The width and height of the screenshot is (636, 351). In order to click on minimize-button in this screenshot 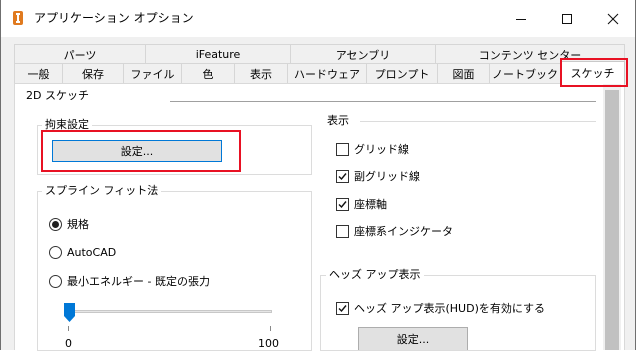, I will do `click(521, 18)`.